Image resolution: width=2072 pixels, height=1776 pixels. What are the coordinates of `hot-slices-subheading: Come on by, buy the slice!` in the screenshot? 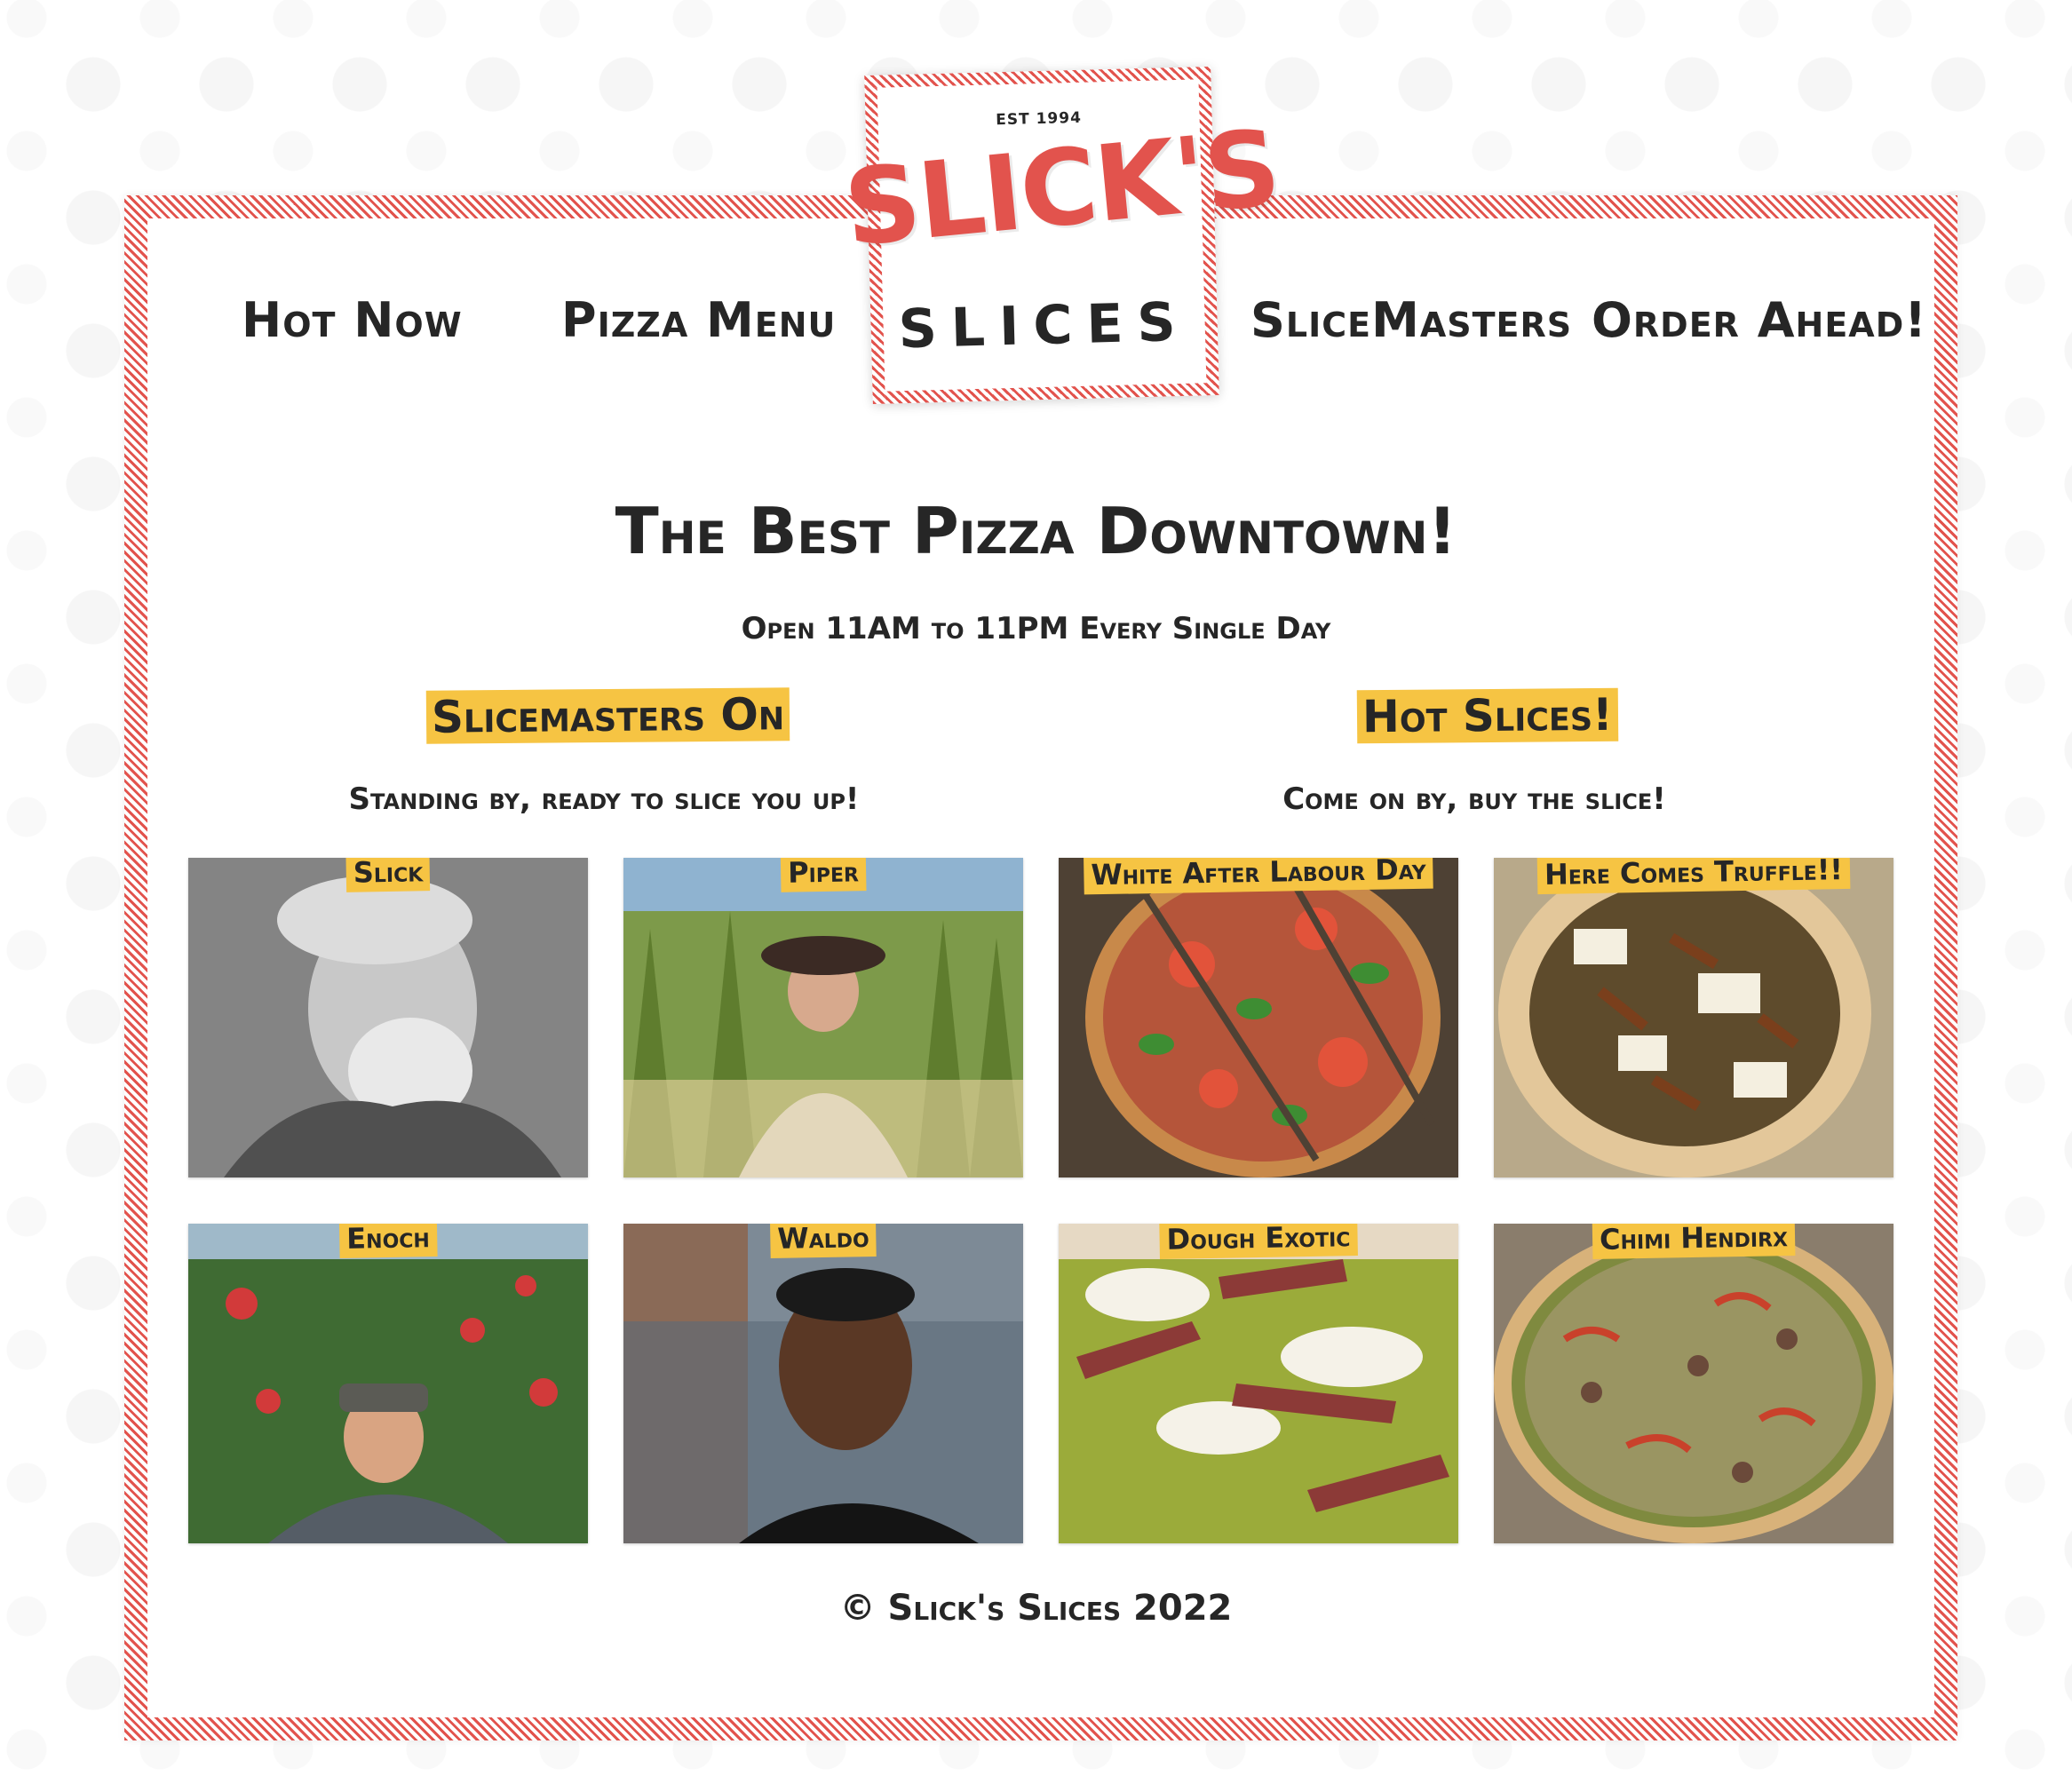 It's located at (1474, 799).